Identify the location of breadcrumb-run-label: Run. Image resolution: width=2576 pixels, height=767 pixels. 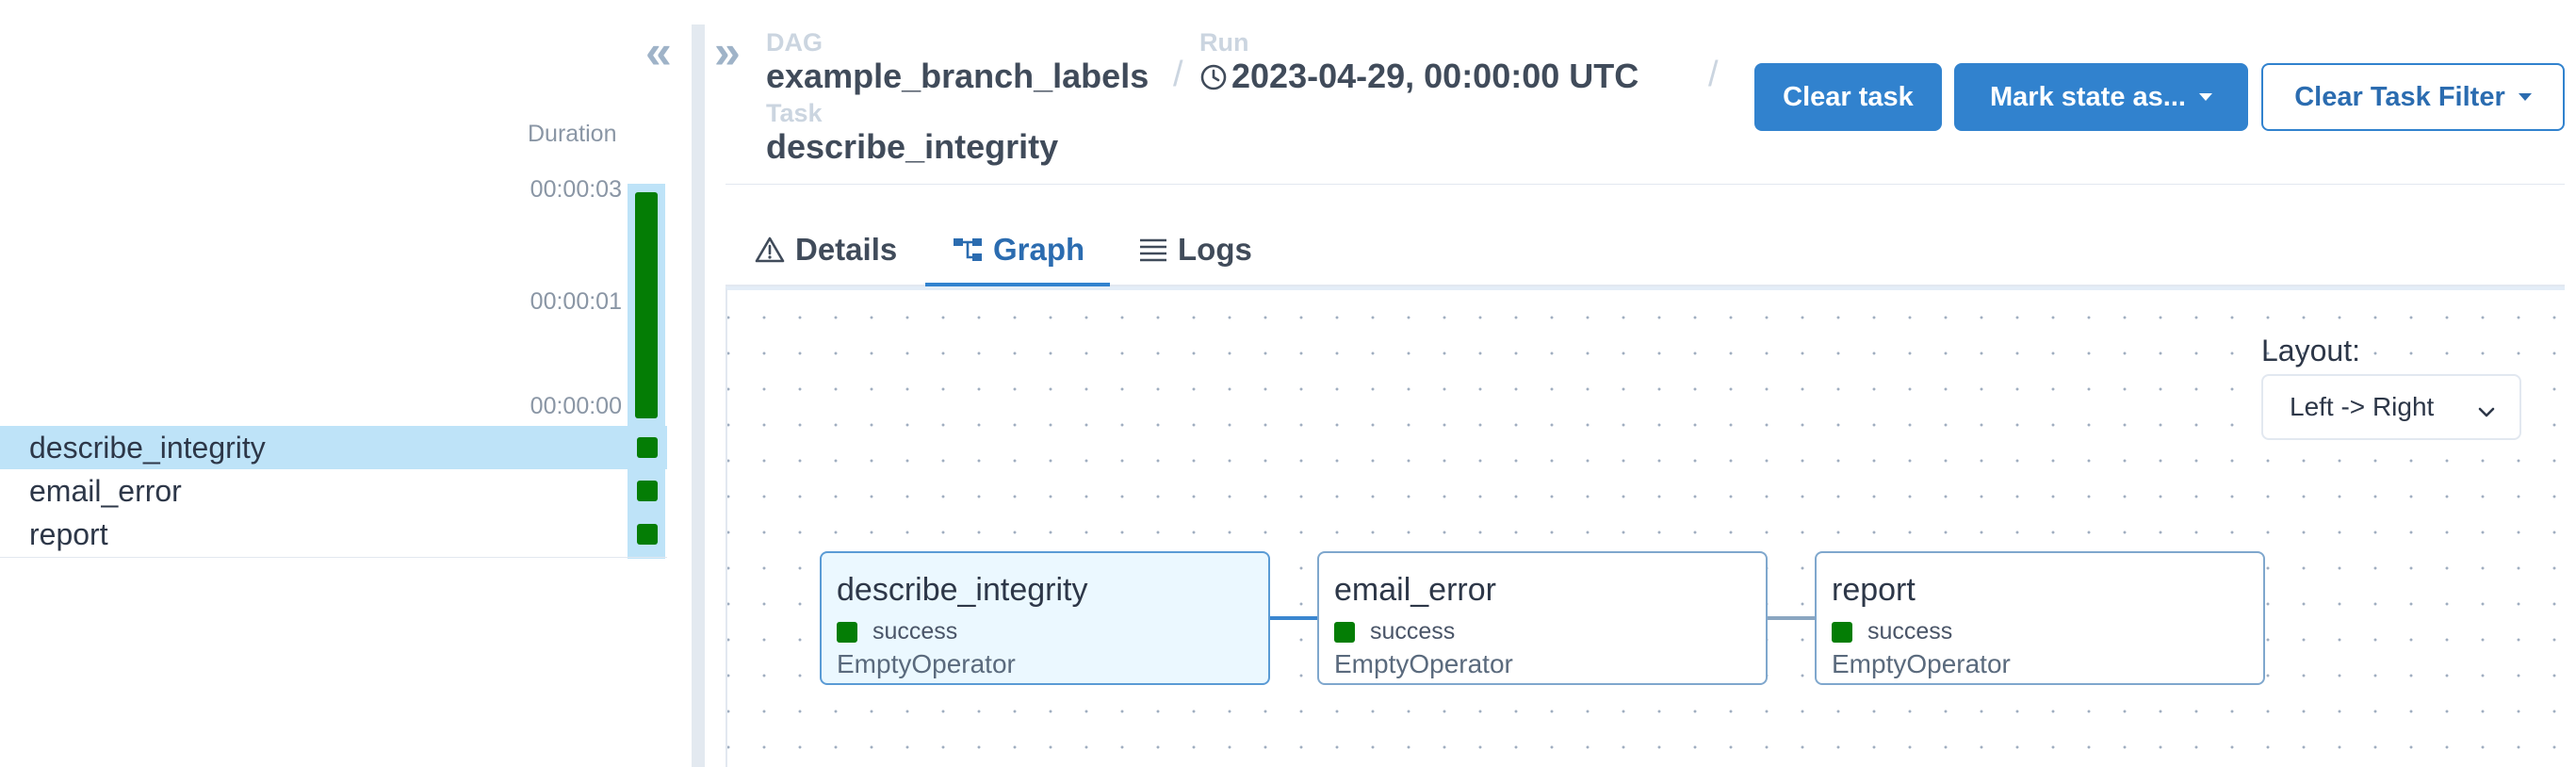
(1224, 42).